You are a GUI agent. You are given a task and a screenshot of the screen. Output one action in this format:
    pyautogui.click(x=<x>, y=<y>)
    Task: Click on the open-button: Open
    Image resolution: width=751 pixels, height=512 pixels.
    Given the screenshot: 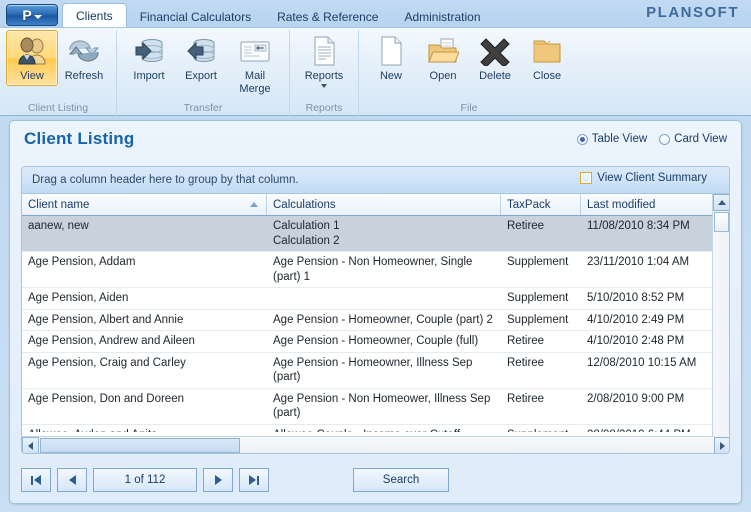 What is the action you would take?
    pyautogui.click(x=443, y=58)
    